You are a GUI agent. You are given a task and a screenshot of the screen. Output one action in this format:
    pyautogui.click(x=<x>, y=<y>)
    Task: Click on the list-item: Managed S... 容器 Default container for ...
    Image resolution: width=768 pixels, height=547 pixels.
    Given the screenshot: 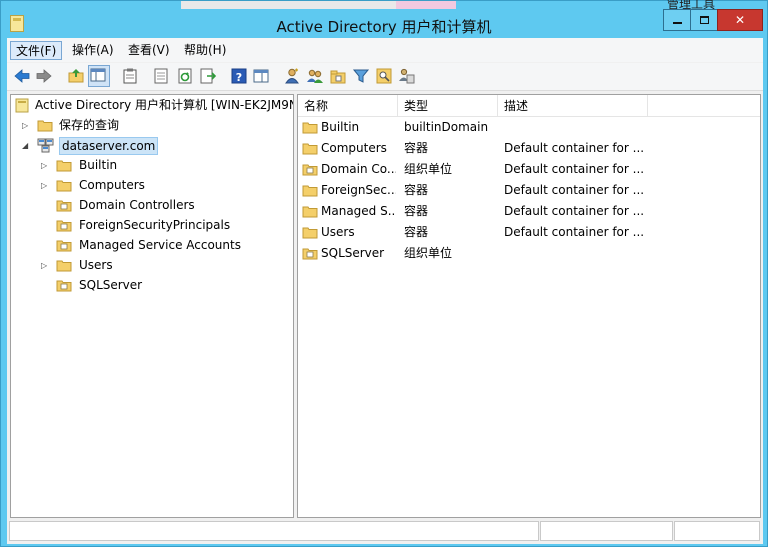 What is the action you would take?
    pyautogui.click(x=529, y=211)
    